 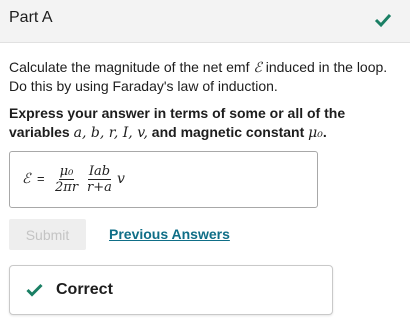 I want to click on submit-button: Submit, so click(x=47, y=234).